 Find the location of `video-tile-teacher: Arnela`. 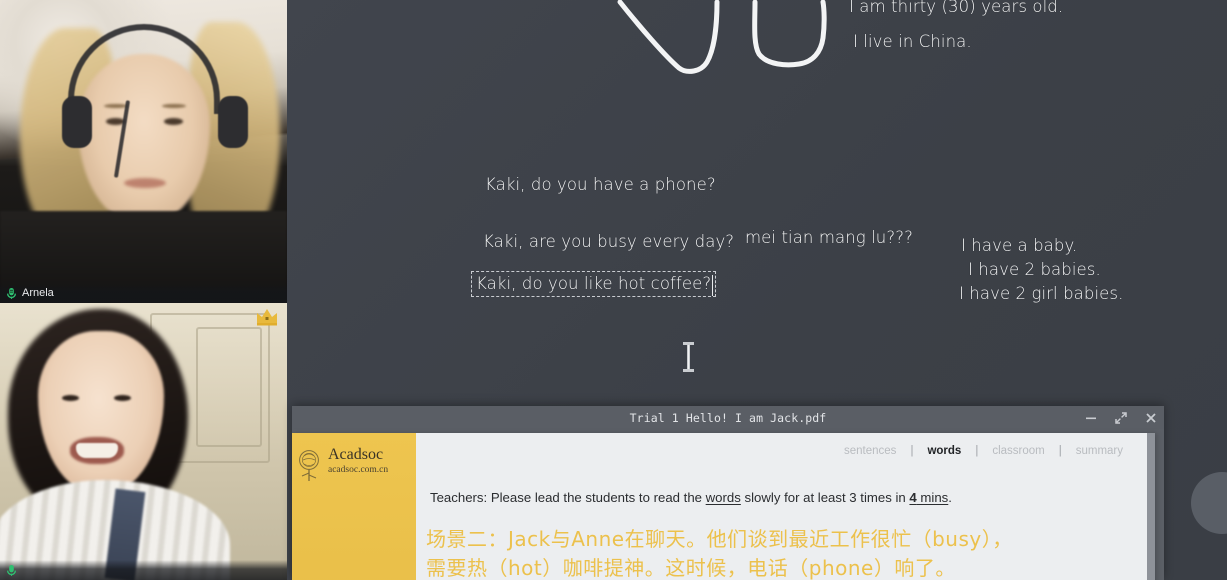

video-tile-teacher: Arnela is located at coordinates (143, 151).